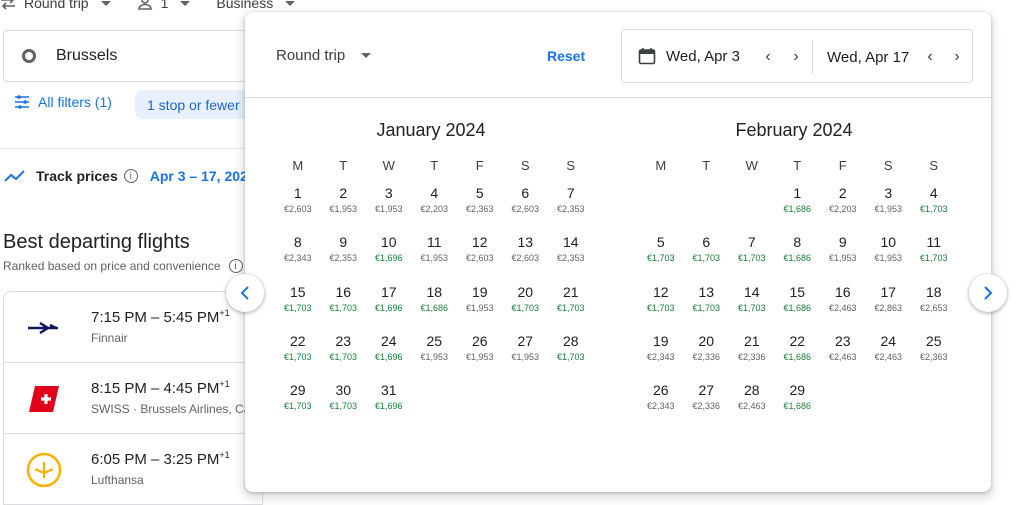 This screenshot has height=505, width=1024. What do you see at coordinates (957, 57) in the screenshot?
I see `return-next-day-button: ›` at bounding box center [957, 57].